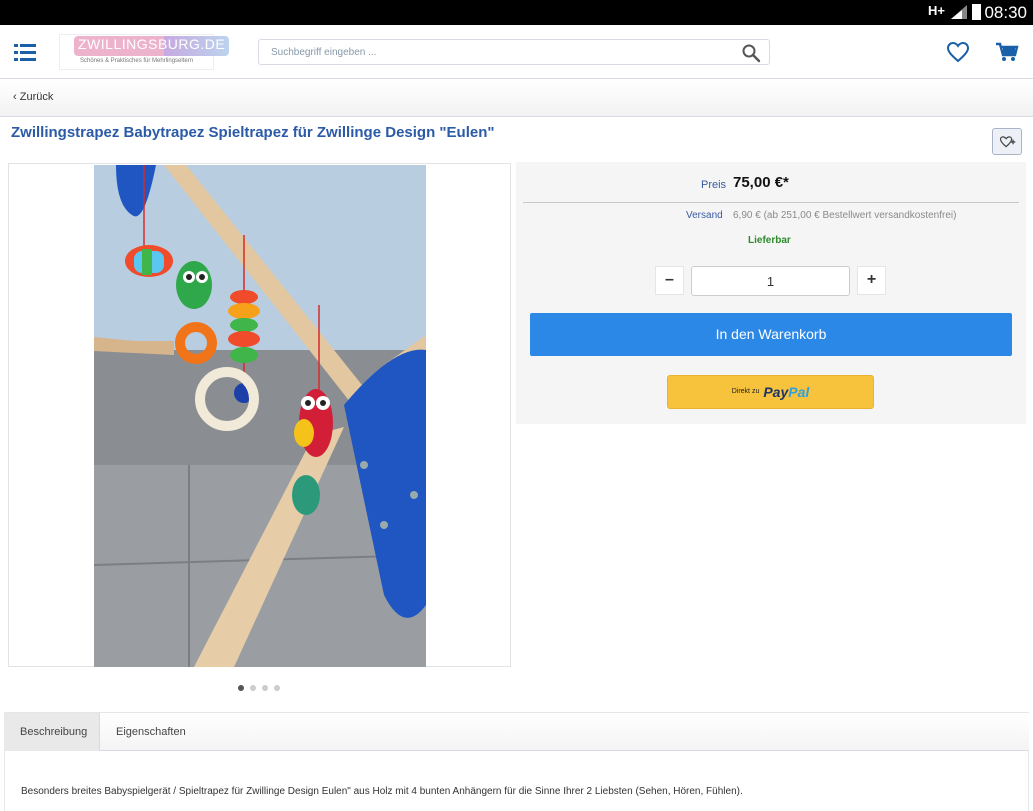 This screenshot has width=1033, height=811. What do you see at coordinates (494, 52) in the screenshot?
I see `search-input` at bounding box center [494, 52].